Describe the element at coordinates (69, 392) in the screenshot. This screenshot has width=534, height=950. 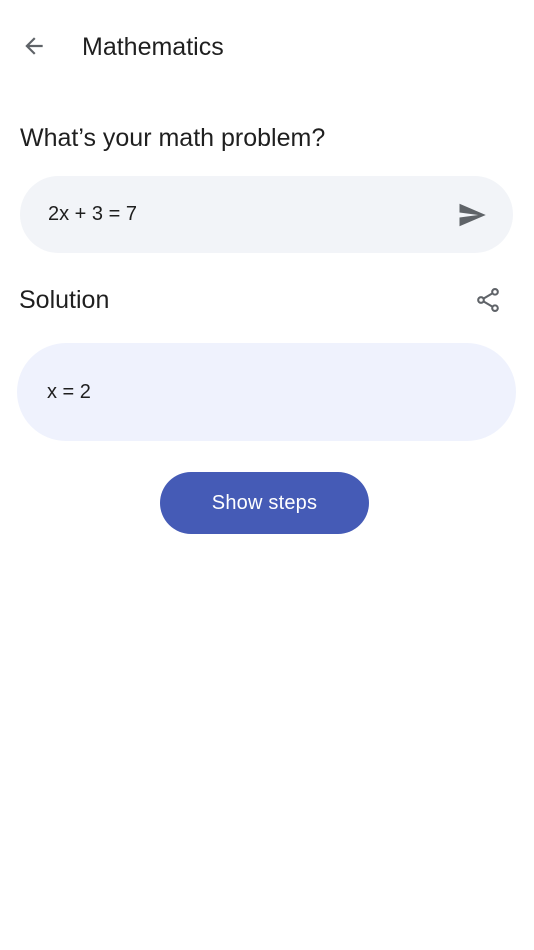
I see `solution-value: x = 2` at that location.